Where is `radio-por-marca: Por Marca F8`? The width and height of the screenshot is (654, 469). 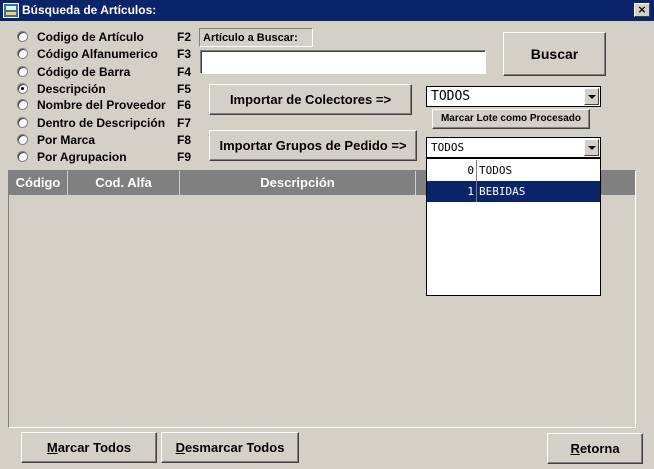 radio-por-marca: Por Marca F8 is located at coordinates (107, 140).